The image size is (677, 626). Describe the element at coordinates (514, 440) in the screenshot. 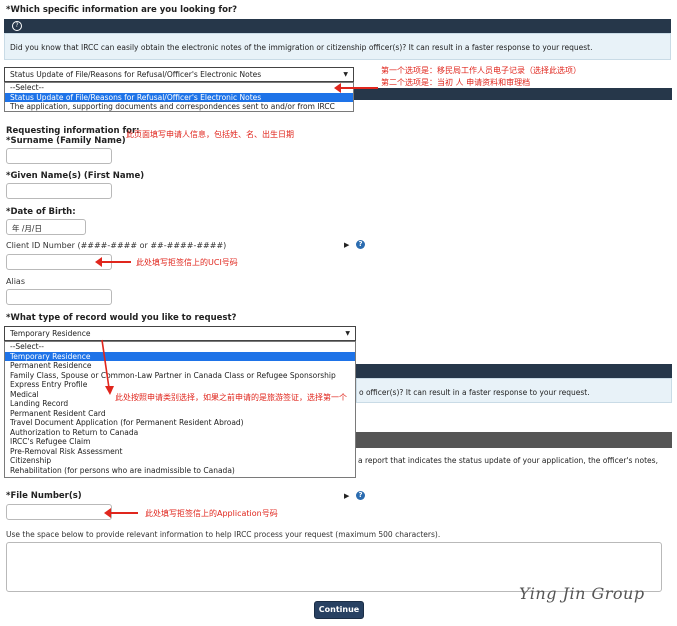

I see `section-bar-behind` at that location.